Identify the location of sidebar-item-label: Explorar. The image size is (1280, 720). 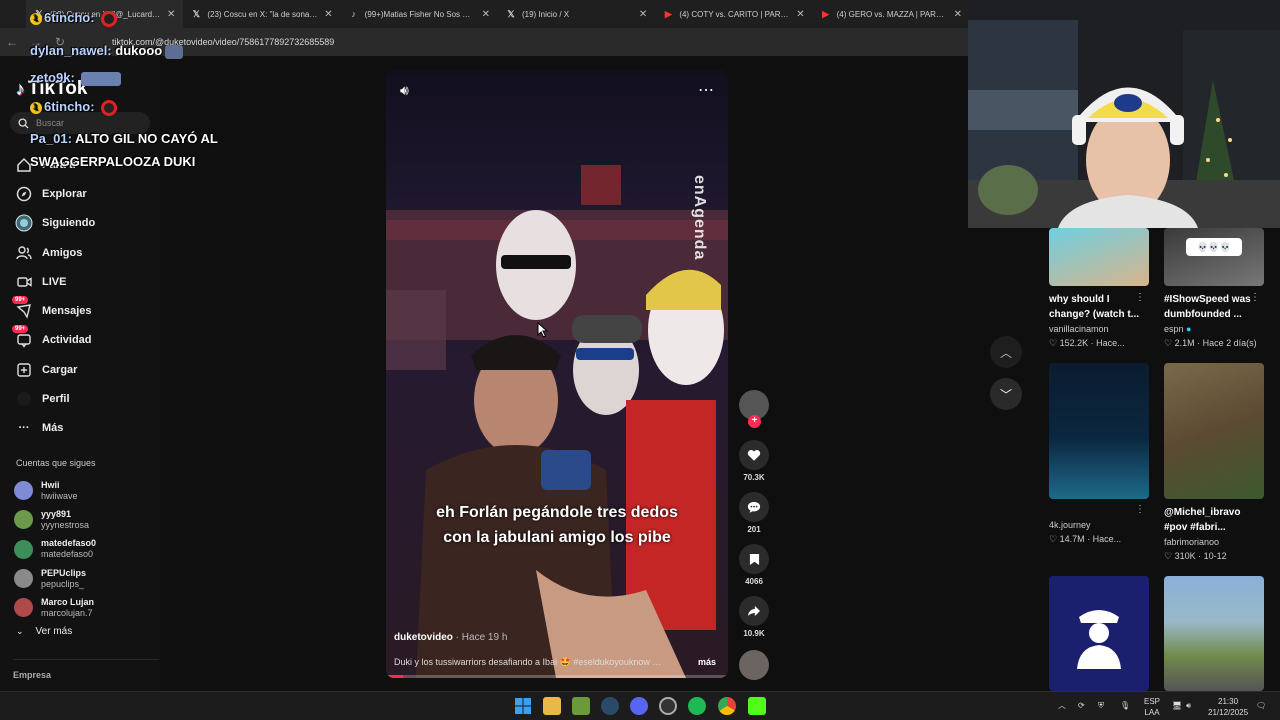
(64, 193).